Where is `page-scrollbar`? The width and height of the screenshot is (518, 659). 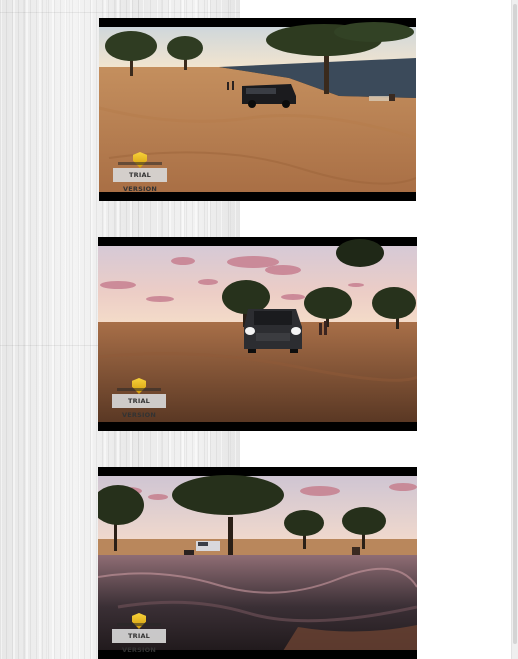 page-scrollbar is located at coordinates (514, 329).